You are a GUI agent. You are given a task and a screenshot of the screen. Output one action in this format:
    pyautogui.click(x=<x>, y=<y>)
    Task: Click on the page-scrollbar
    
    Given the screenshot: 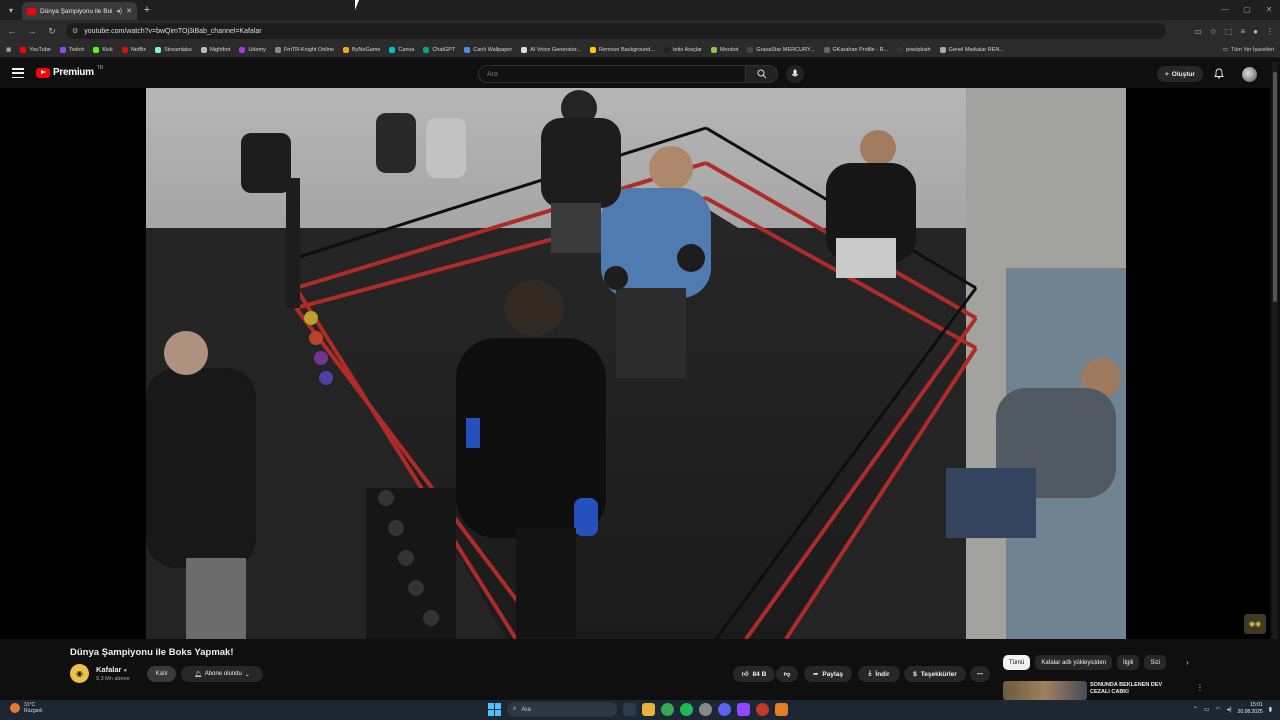 What is the action you would take?
    pyautogui.click(x=1275, y=382)
    